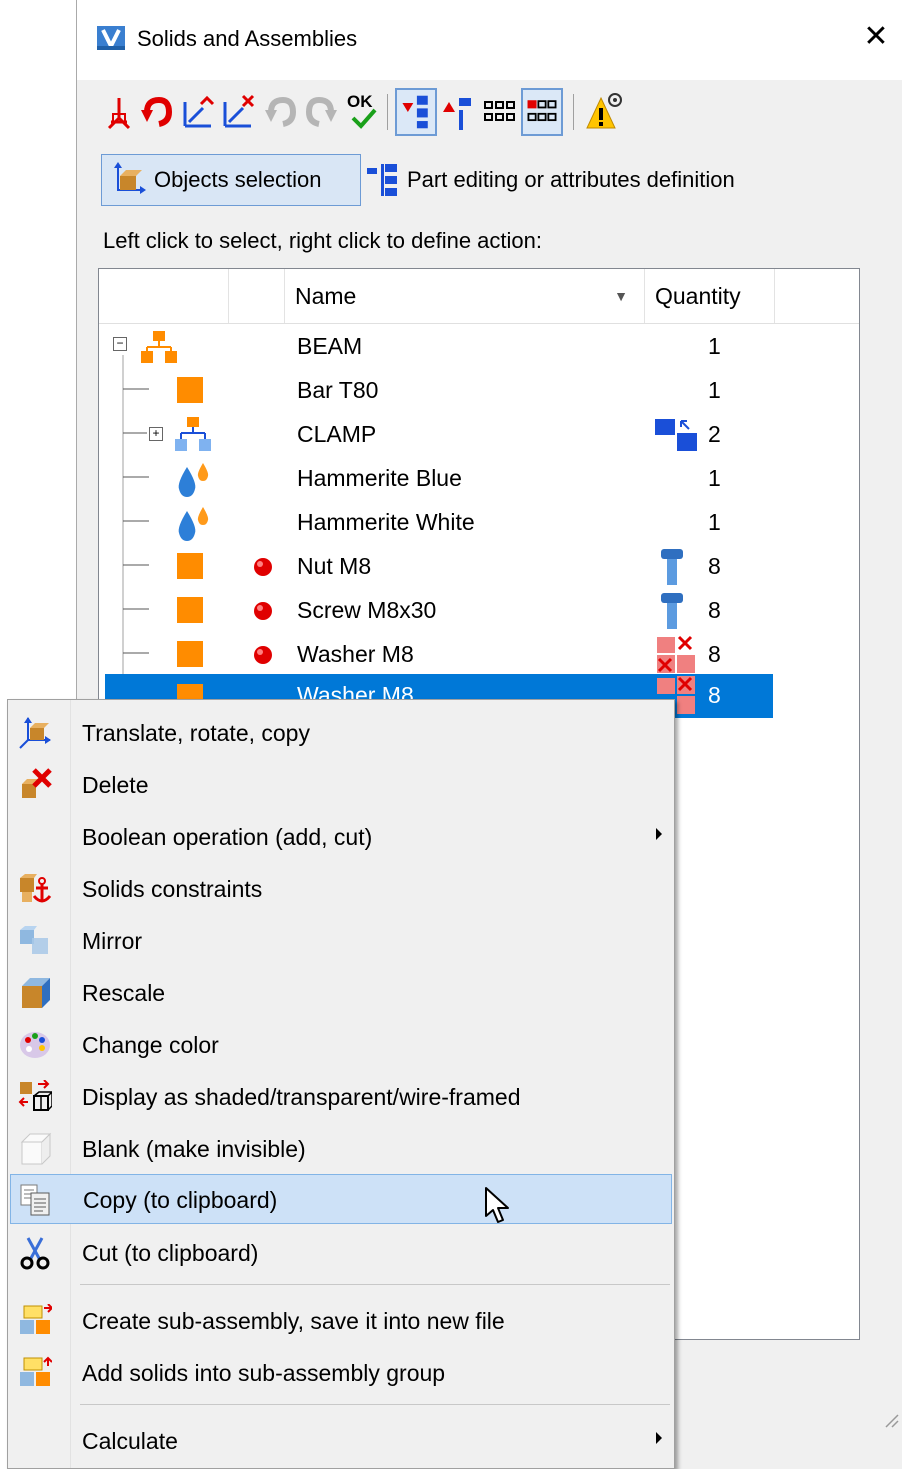  I want to click on tree-row-bar-t80: Bar T80 1, so click(479, 391).